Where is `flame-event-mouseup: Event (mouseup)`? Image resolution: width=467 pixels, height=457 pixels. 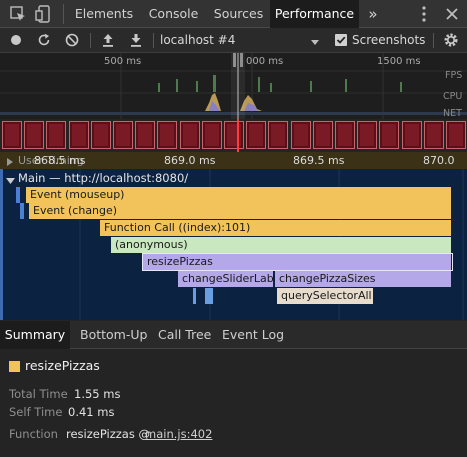 flame-event-mouseup: Event (mouseup) is located at coordinates (239, 195).